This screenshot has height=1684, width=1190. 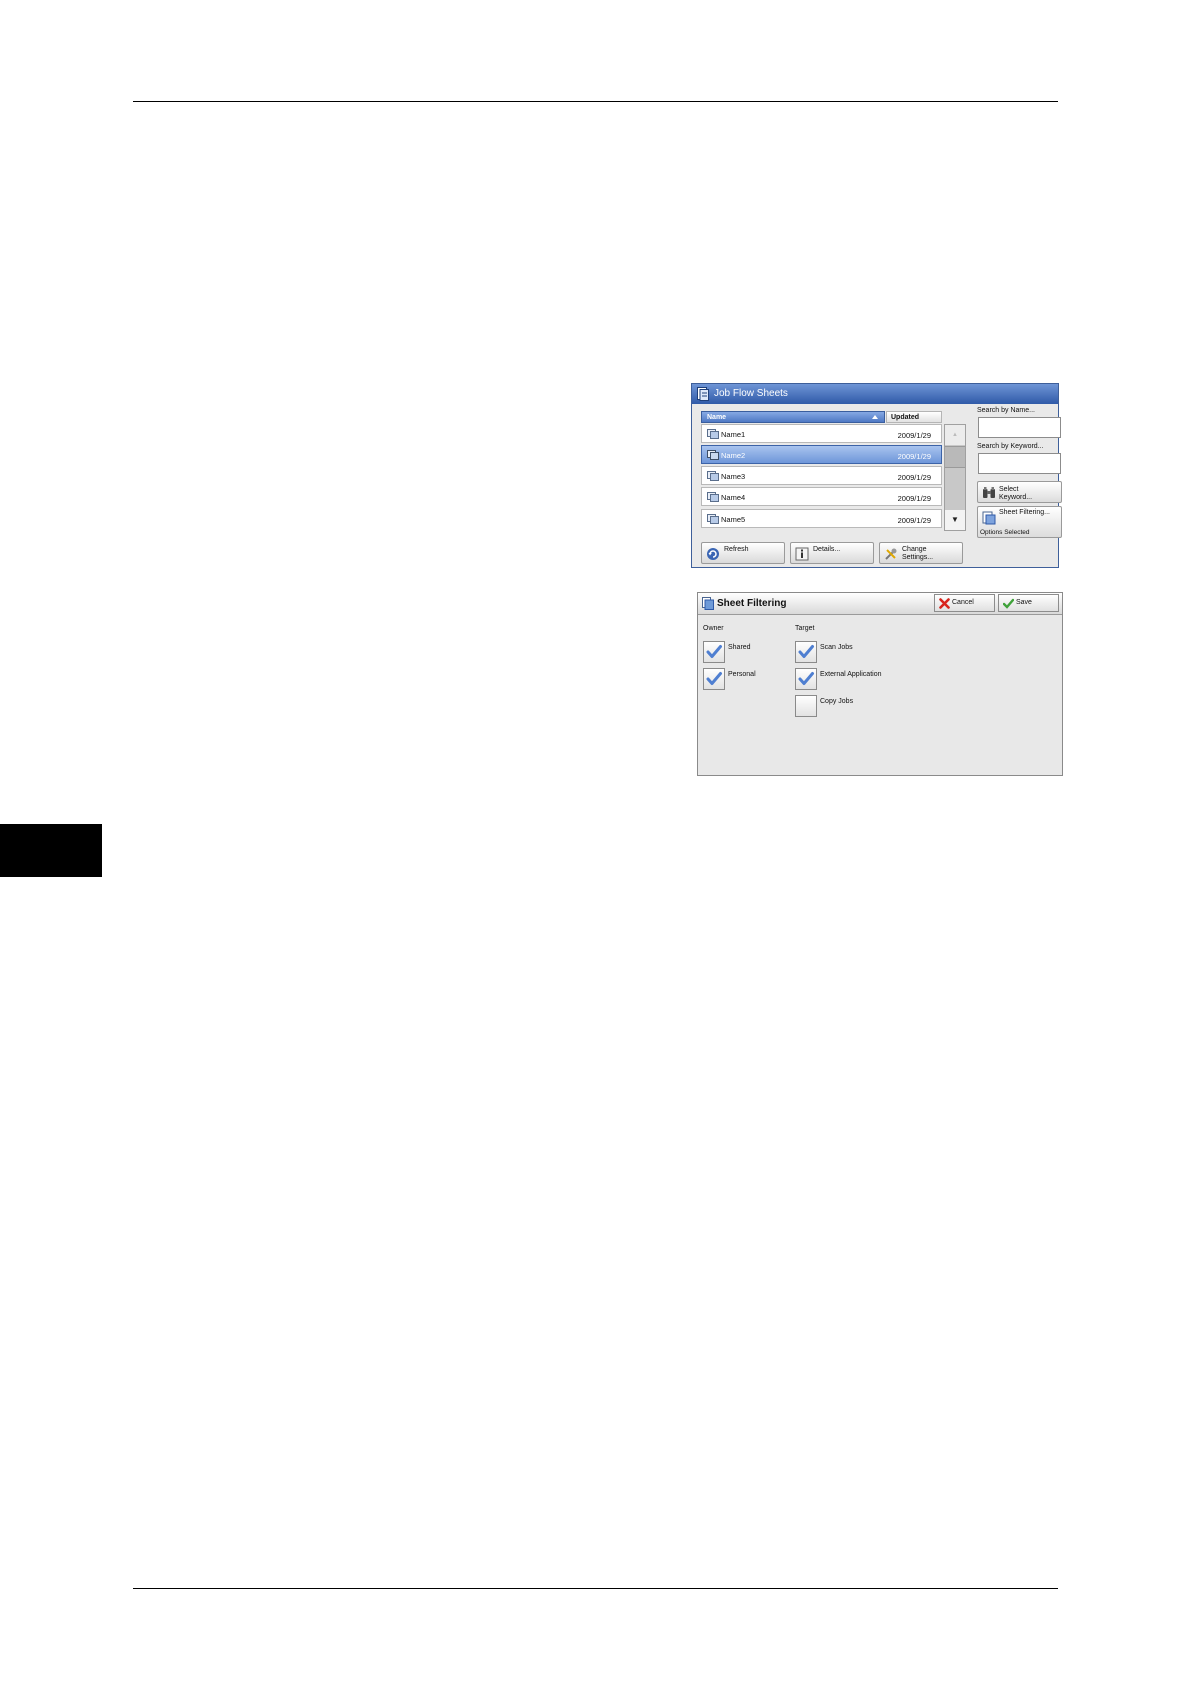 What do you see at coordinates (891, 554) in the screenshot?
I see `tools-icon` at bounding box center [891, 554].